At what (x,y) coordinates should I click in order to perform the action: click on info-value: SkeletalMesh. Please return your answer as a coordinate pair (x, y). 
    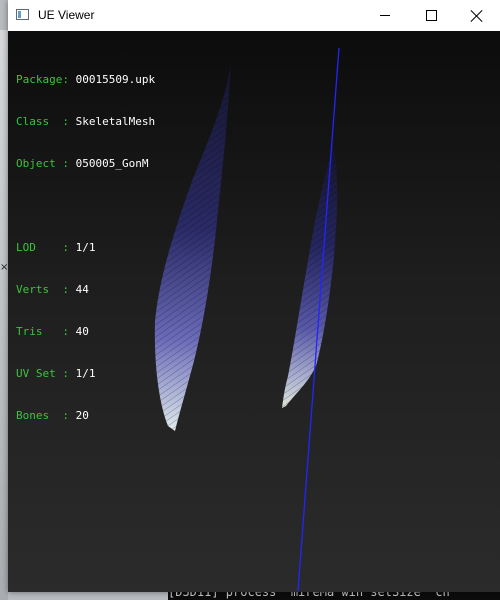
    Looking at the image, I should click on (115, 121).